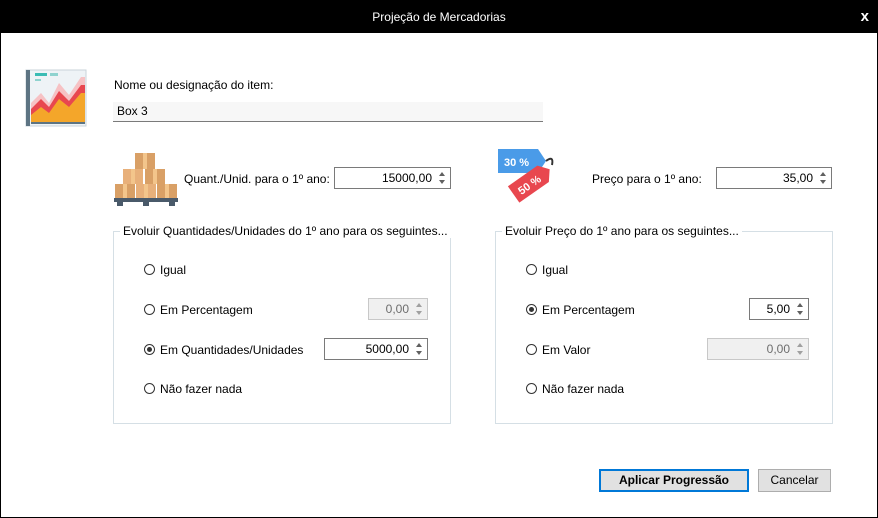 This screenshot has width=878, height=518. Describe the element at coordinates (526, 176) in the screenshot. I see `price-tags-icon: 30 % 50 %` at that location.